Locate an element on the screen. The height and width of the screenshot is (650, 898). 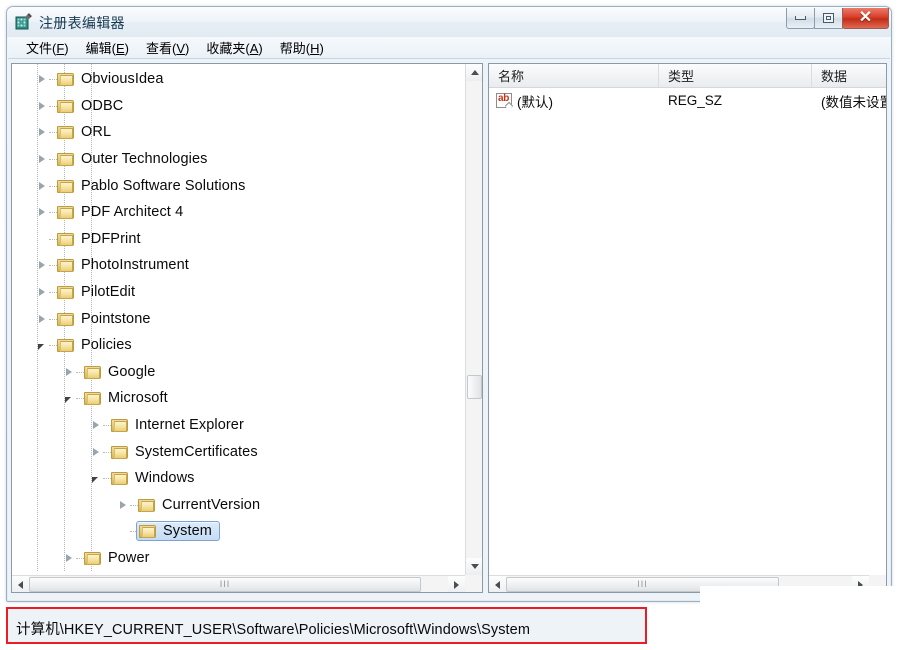
tree-vertical-scroll-thumb is located at coordinates (474, 387).